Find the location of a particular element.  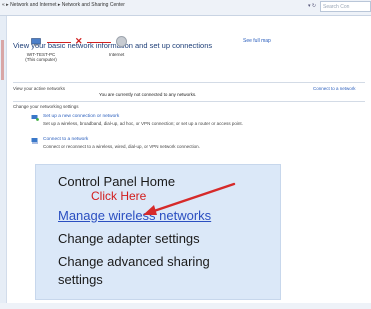

change-advanced-sharing-link-line1: Change advanced sharing is located at coordinates (134, 261).